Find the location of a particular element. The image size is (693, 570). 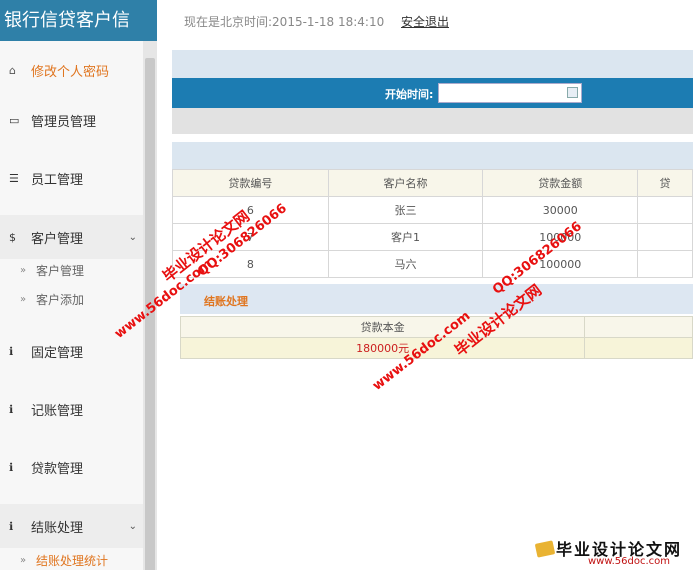

inbox-icon: ▭ is located at coordinates (14, 120).